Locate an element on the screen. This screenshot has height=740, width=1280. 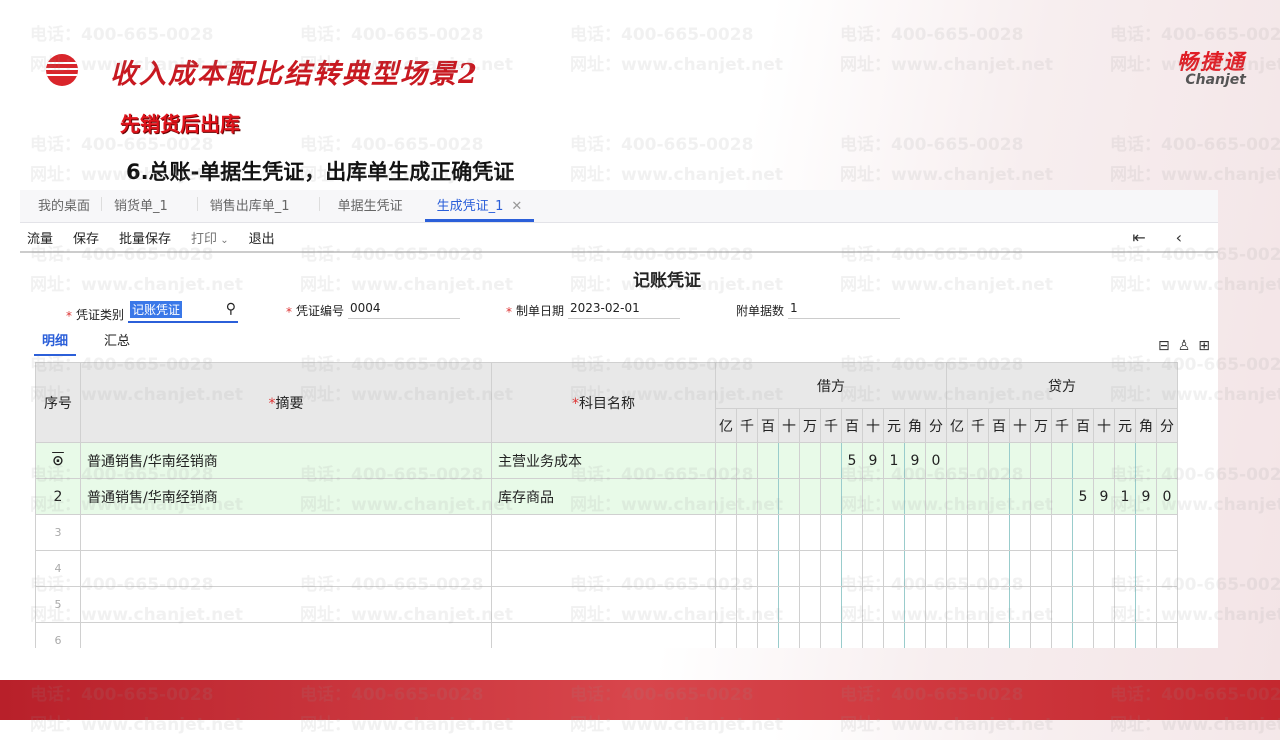
subtab-summary: 汇总 is located at coordinates (117, 343).